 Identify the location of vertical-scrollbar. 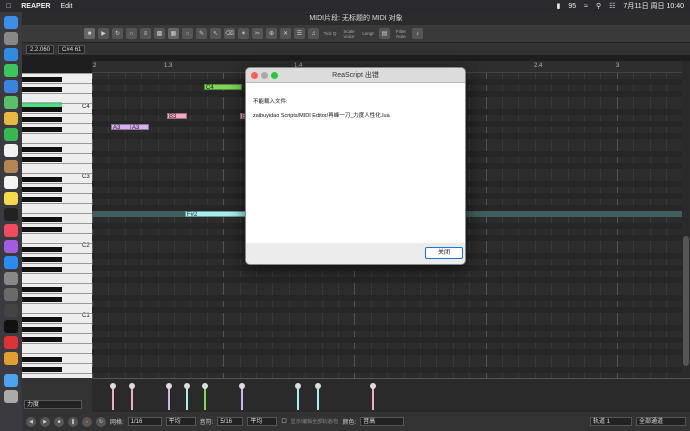
(686, 219).